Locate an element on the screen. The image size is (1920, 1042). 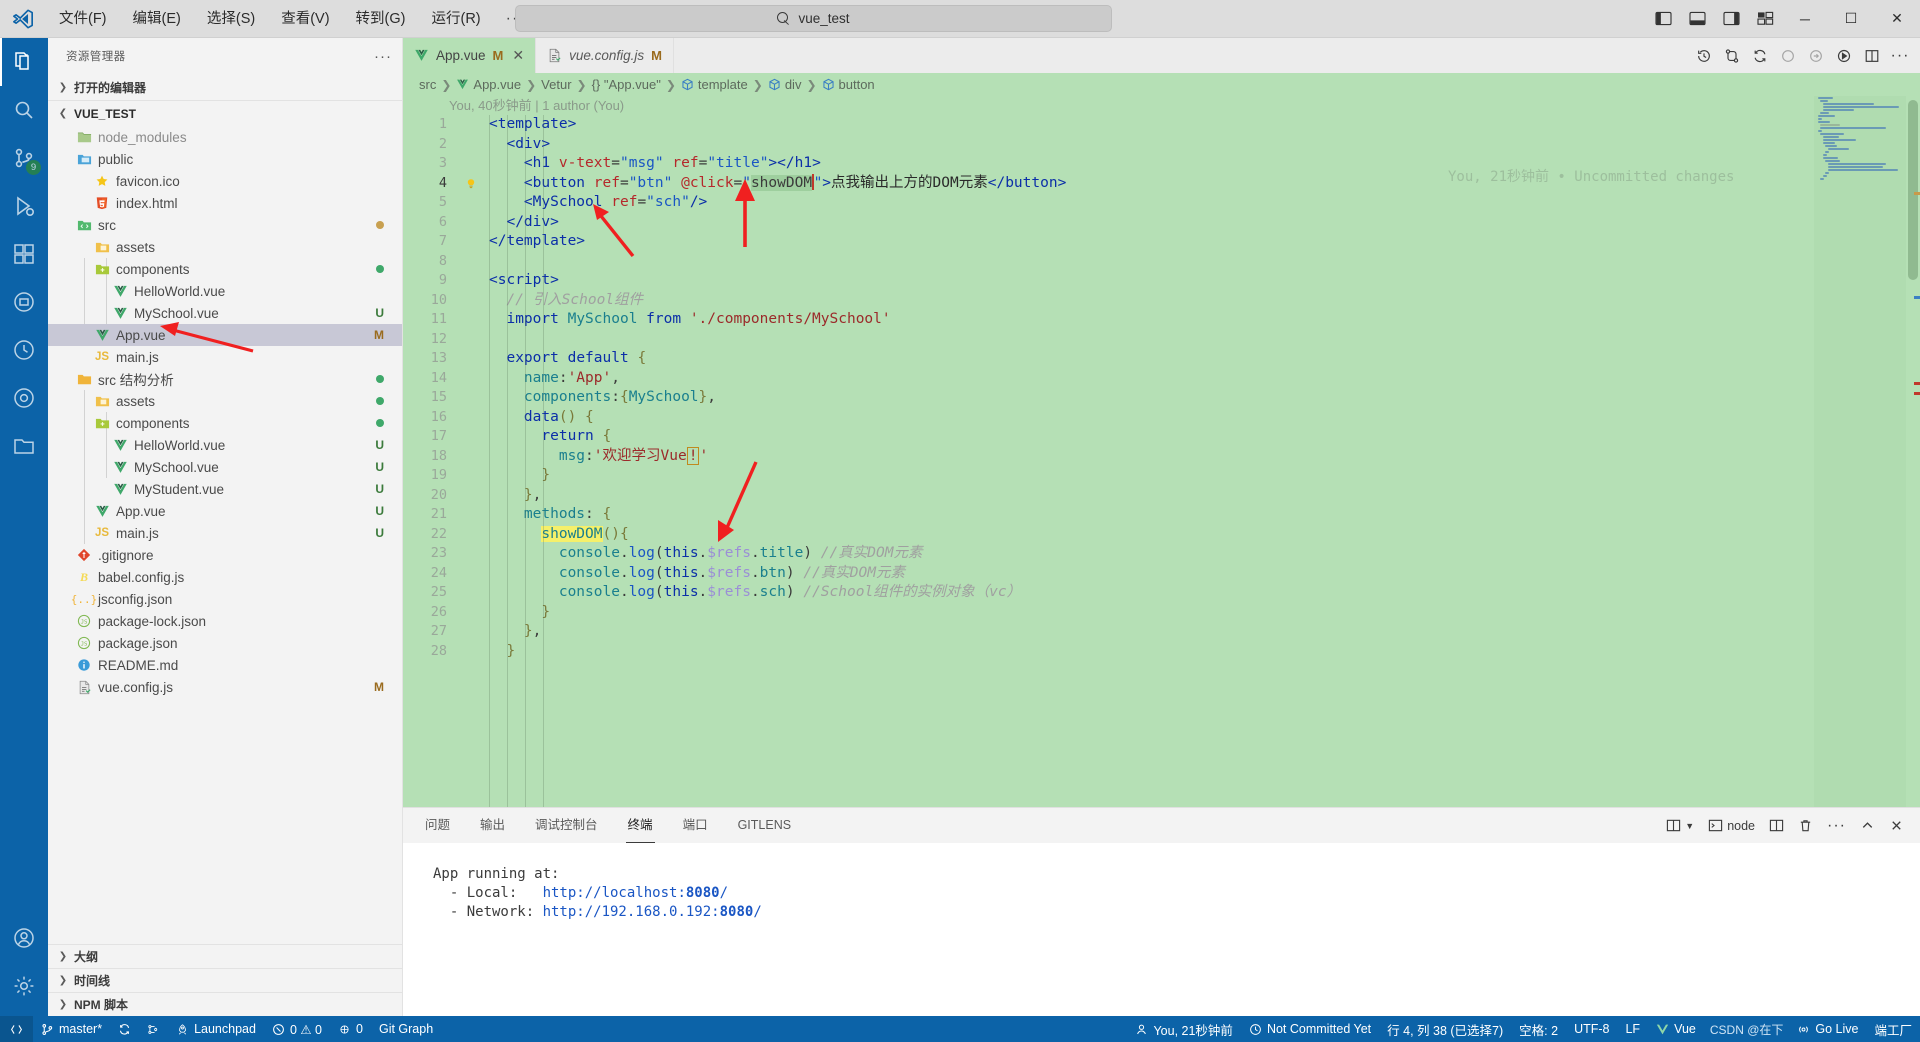
status-sync is located at coordinates (124, 1029).